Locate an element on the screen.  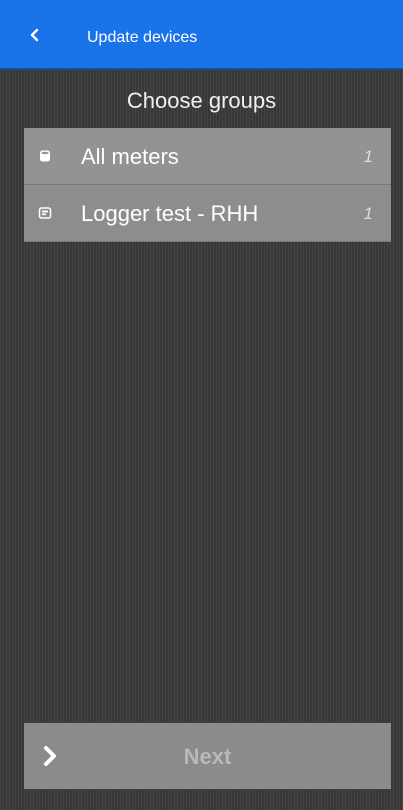
logger-icon is located at coordinates (45, 213).